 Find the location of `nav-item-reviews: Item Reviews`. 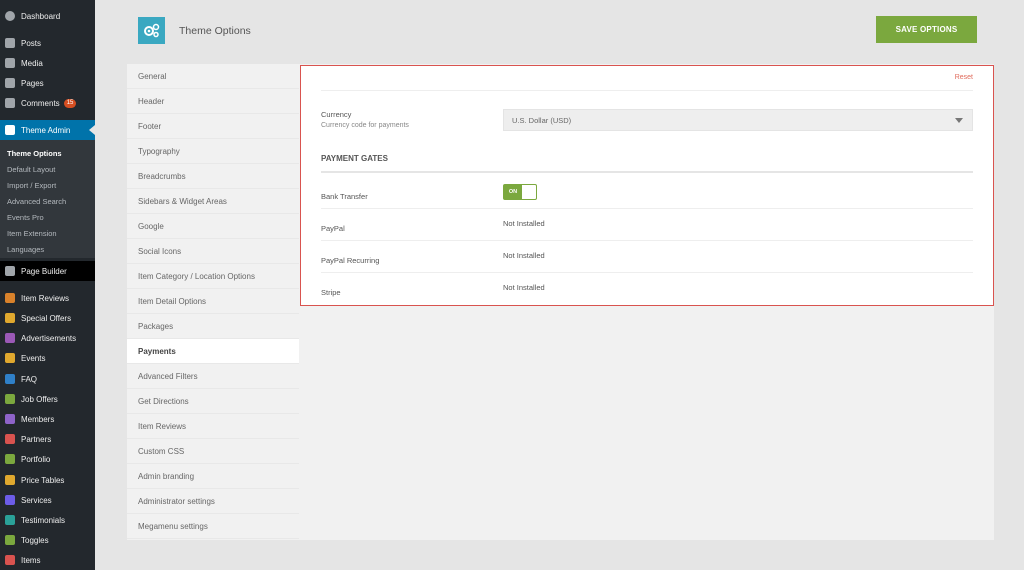

nav-item-reviews: Item Reviews is located at coordinates (213, 426).